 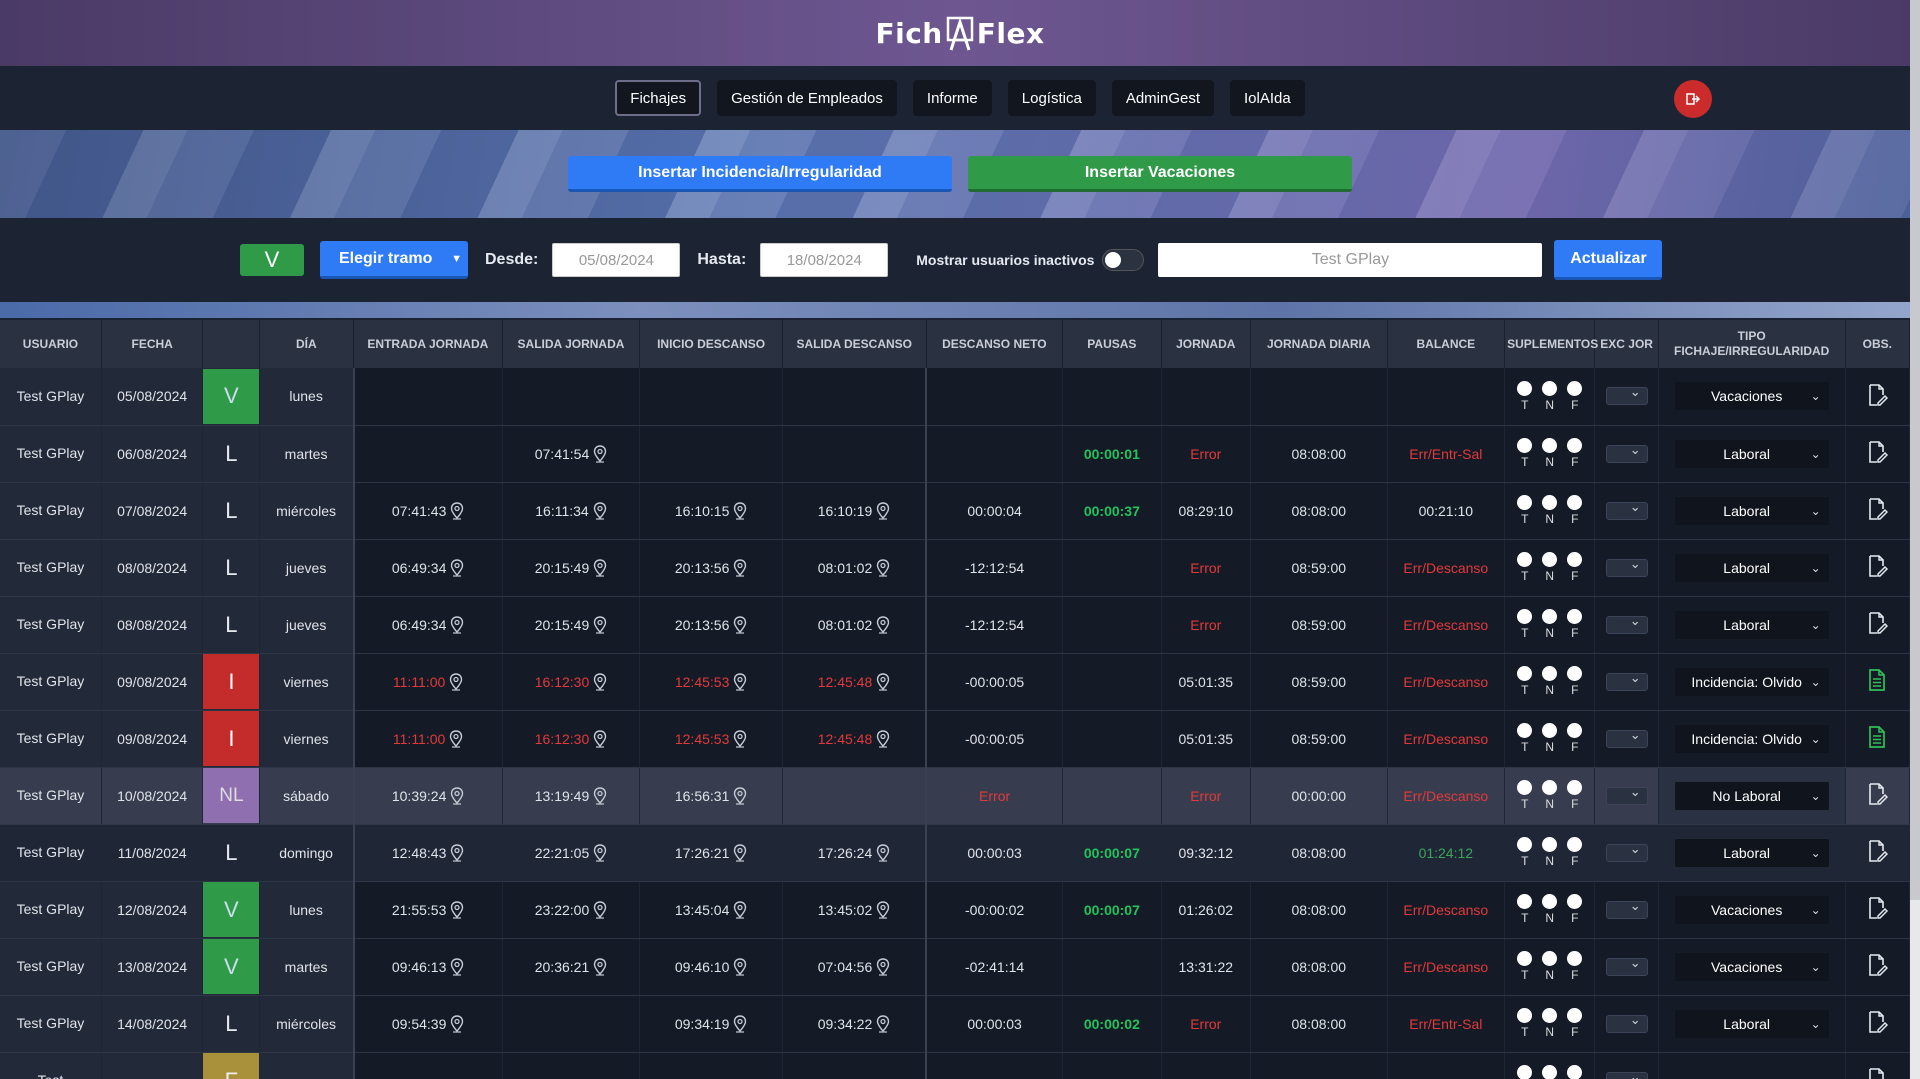 I want to click on nav-informe: Informe, so click(x=952, y=98).